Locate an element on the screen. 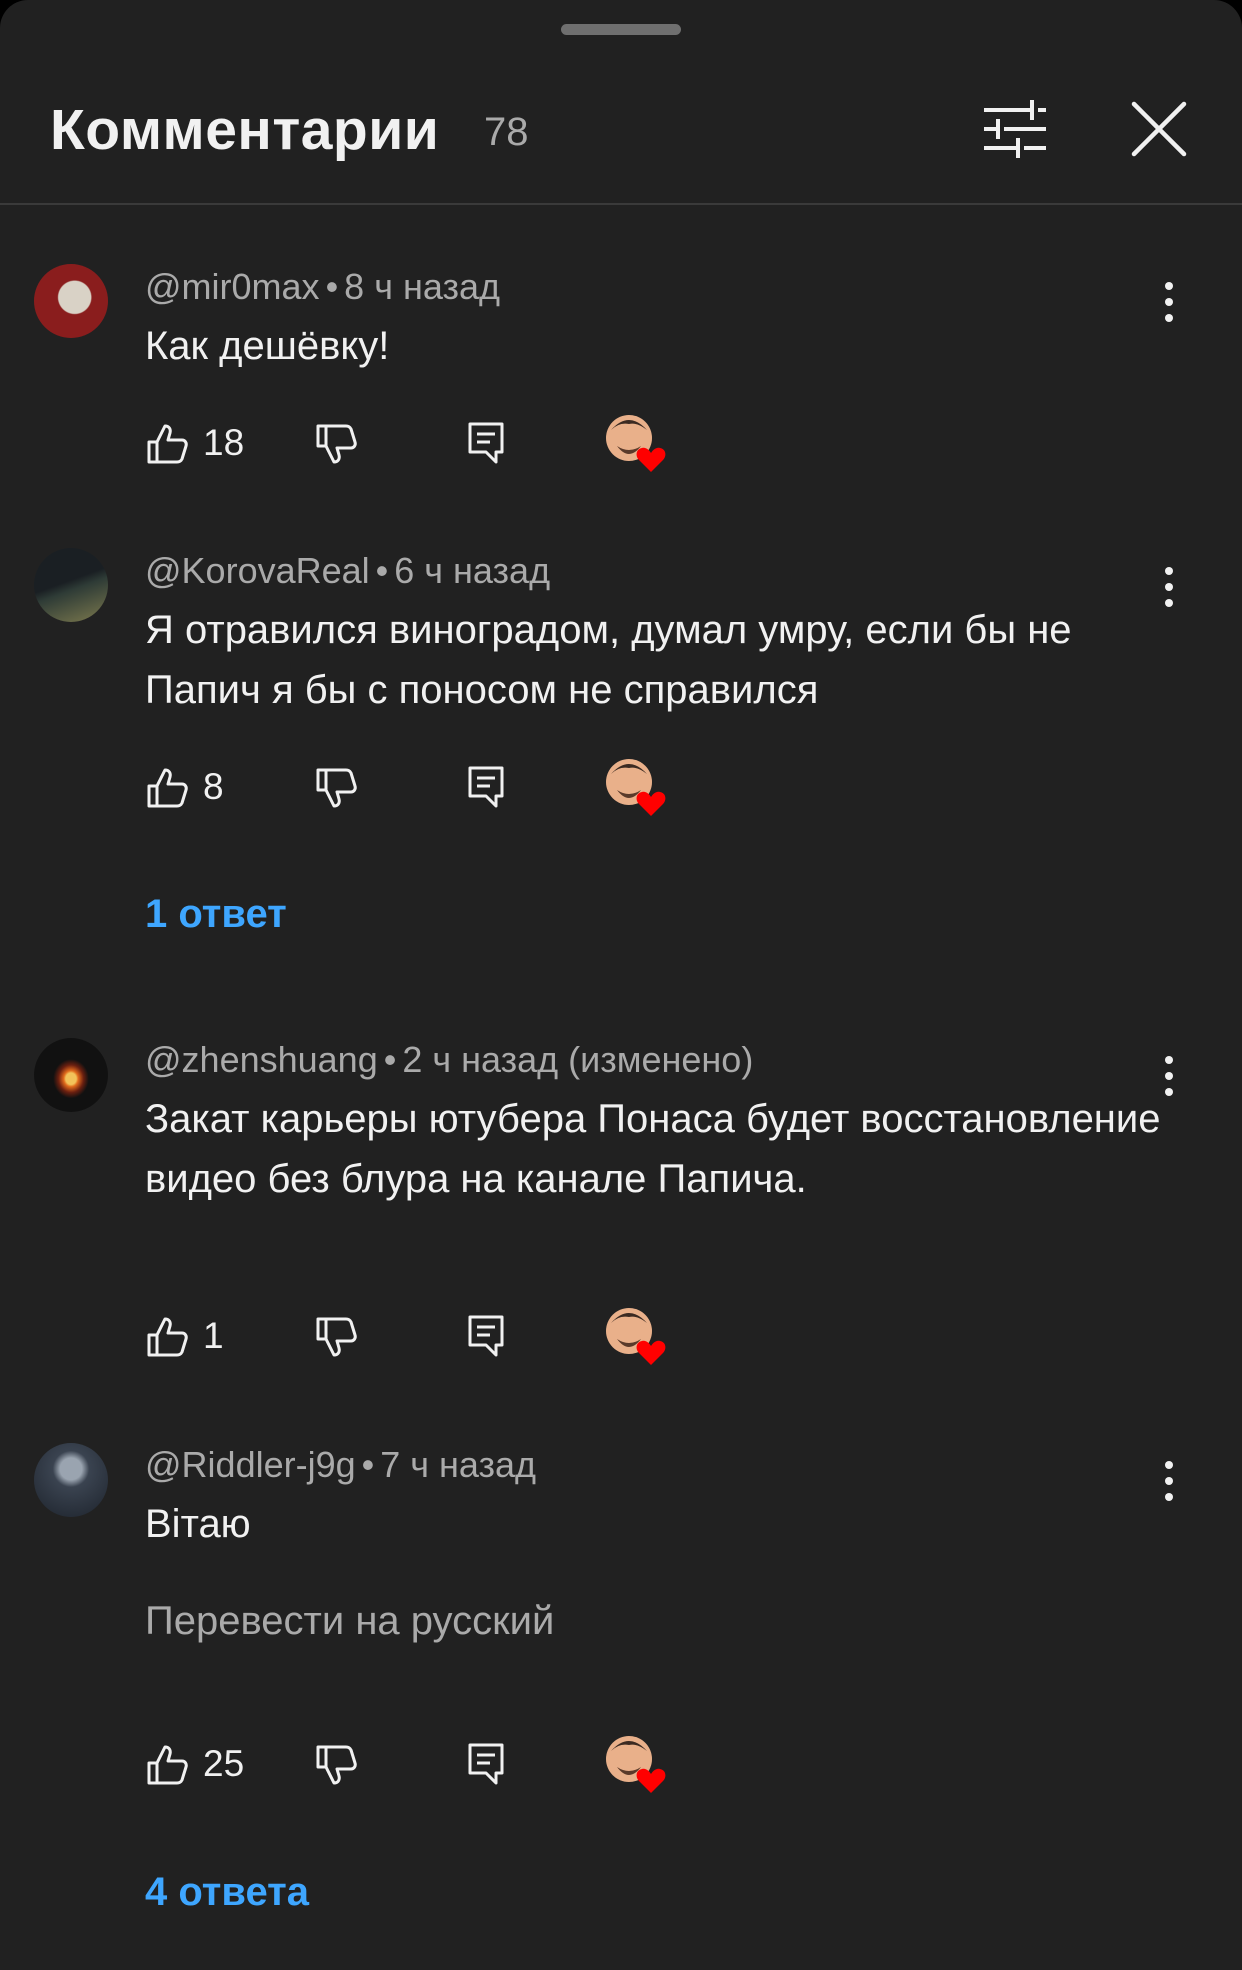 Image resolution: width=1242 pixels, height=1970 pixels. comment-text: Вітаю is located at coordinates (198, 1524).